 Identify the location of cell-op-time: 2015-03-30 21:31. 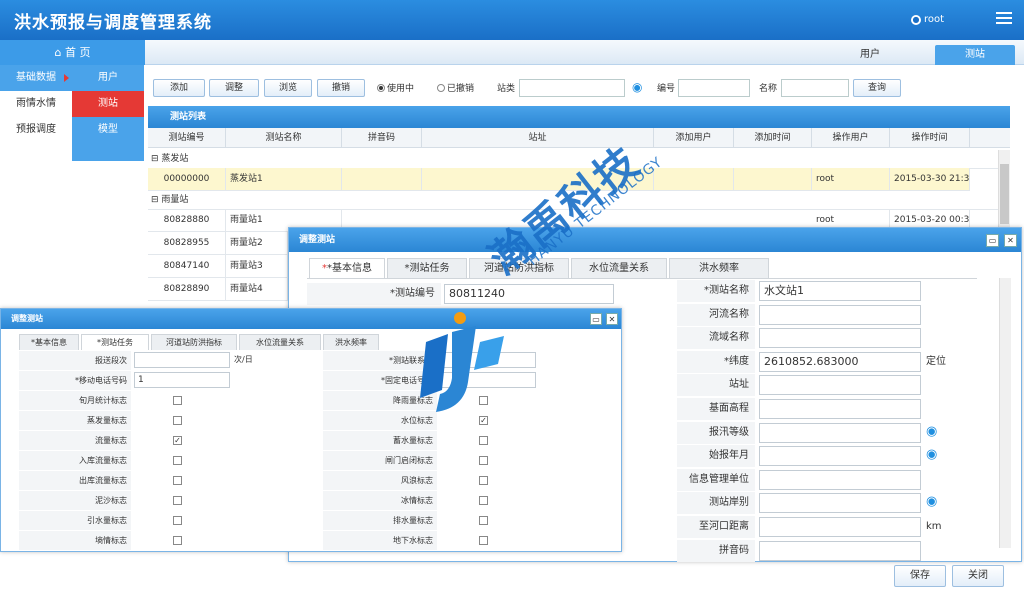
(930, 179).